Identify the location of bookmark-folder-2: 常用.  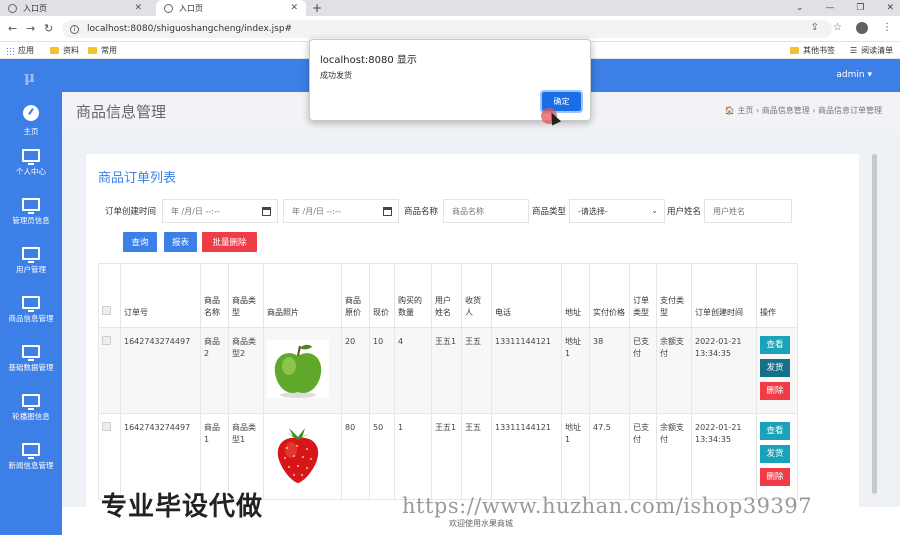
(102, 50).